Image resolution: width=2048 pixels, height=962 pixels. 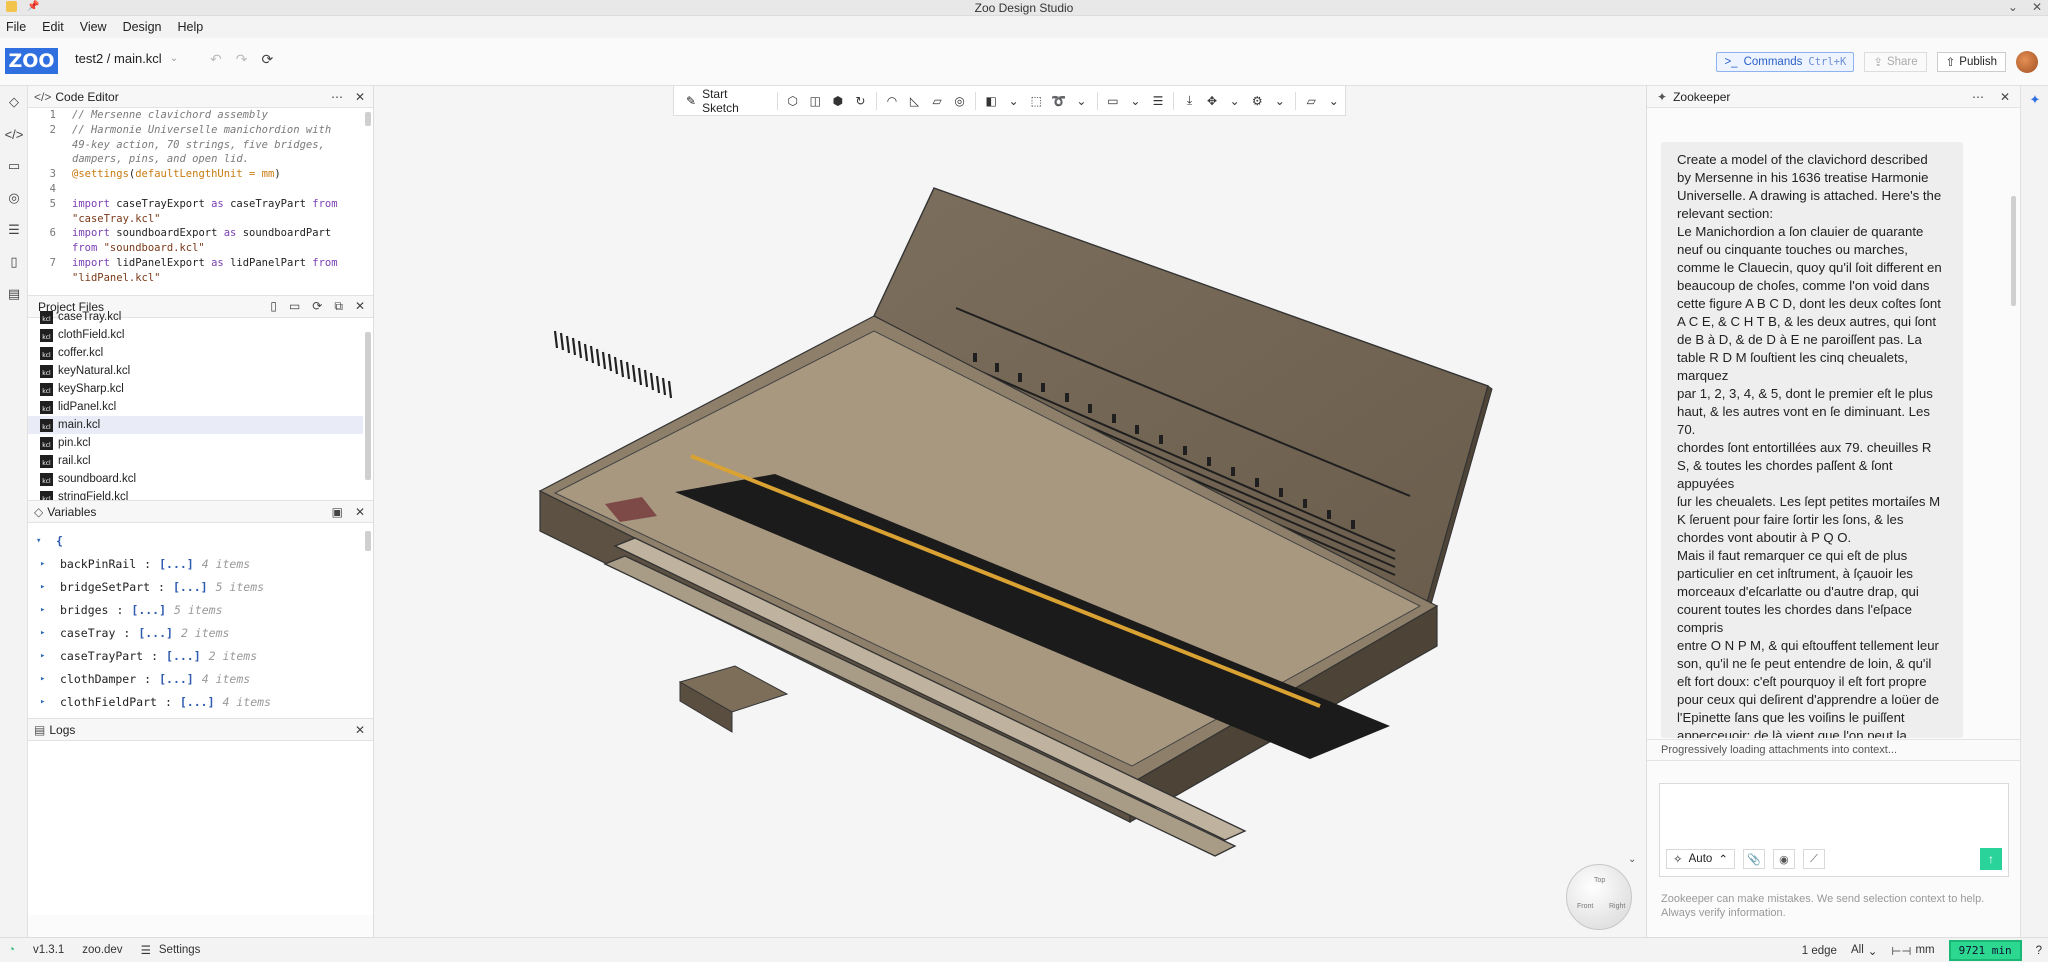 What do you see at coordinates (196, 115) in the screenshot?
I see `code-line: 1 // Mersenne clavichord assembly` at bounding box center [196, 115].